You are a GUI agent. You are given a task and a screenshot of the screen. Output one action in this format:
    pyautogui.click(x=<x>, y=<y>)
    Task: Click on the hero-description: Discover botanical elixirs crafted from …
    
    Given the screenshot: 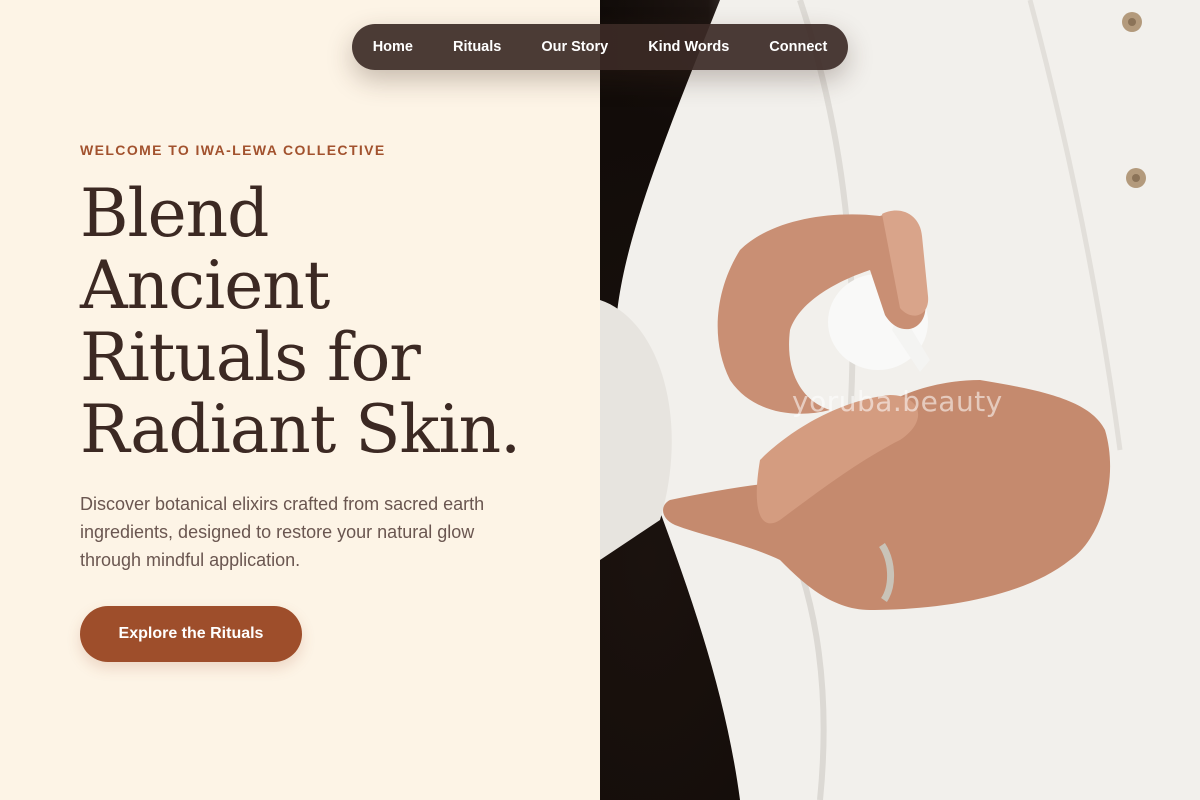 What is the action you would take?
    pyautogui.click(x=282, y=532)
    